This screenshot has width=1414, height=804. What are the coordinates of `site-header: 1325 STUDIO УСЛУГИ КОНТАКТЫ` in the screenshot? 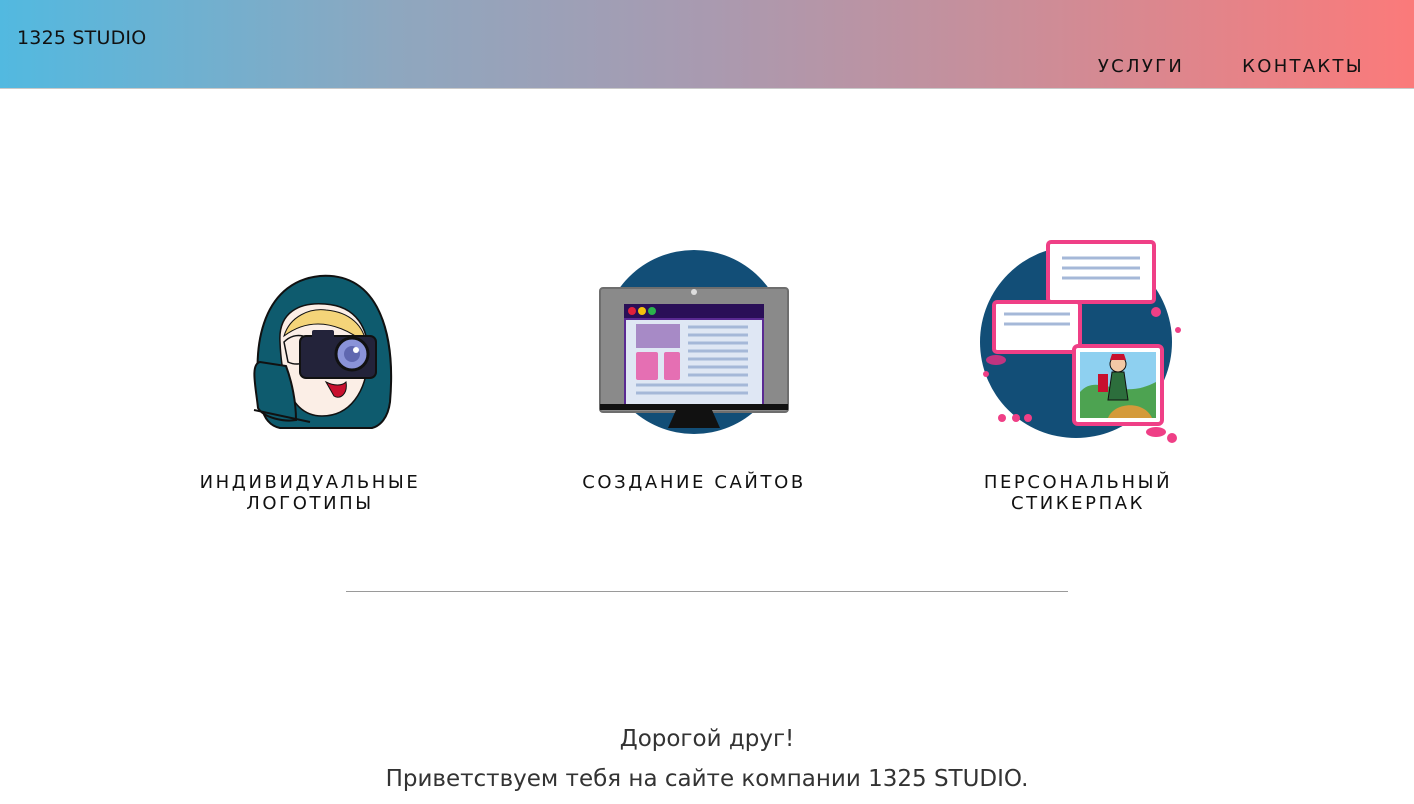 It's located at (707, 44).